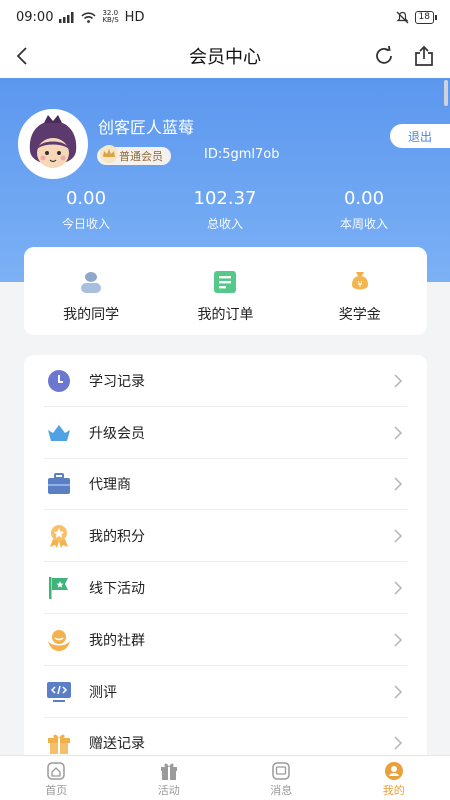 Image resolution: width=450 pixels, height=800 pixels. I want to click on home-icon, so click(56, 771).